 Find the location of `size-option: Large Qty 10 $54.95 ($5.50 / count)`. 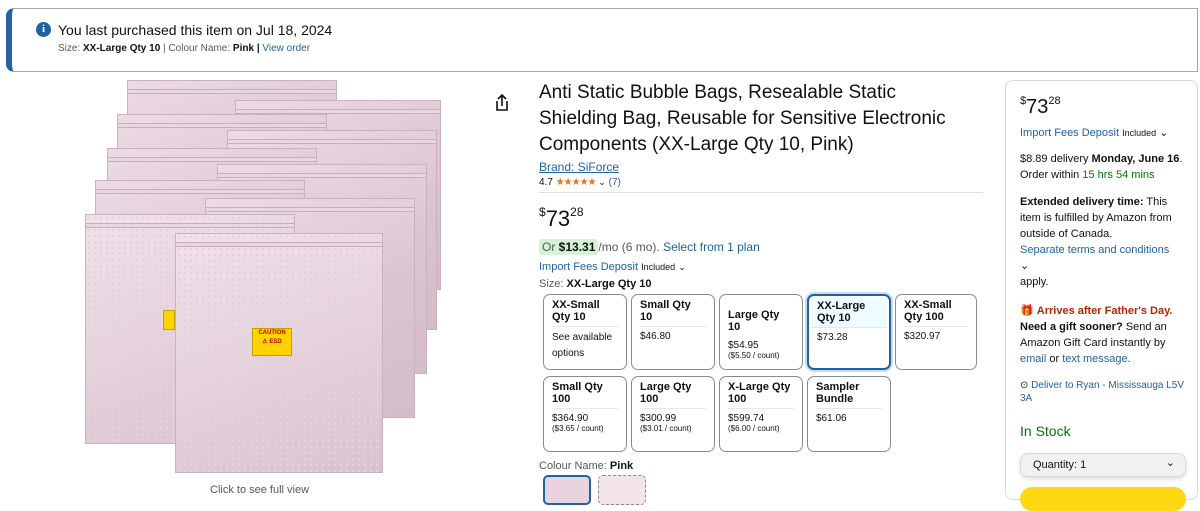

size-option: Large Qty 10 $54.95 ($5.50 / count) is located at coordinates (761, 332).